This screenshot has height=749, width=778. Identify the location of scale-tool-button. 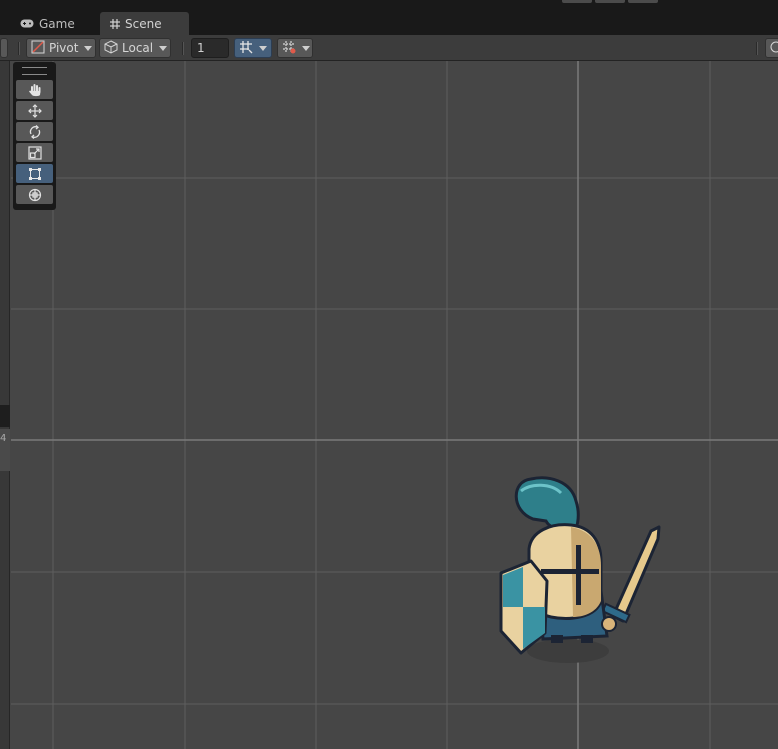
(34, 152).